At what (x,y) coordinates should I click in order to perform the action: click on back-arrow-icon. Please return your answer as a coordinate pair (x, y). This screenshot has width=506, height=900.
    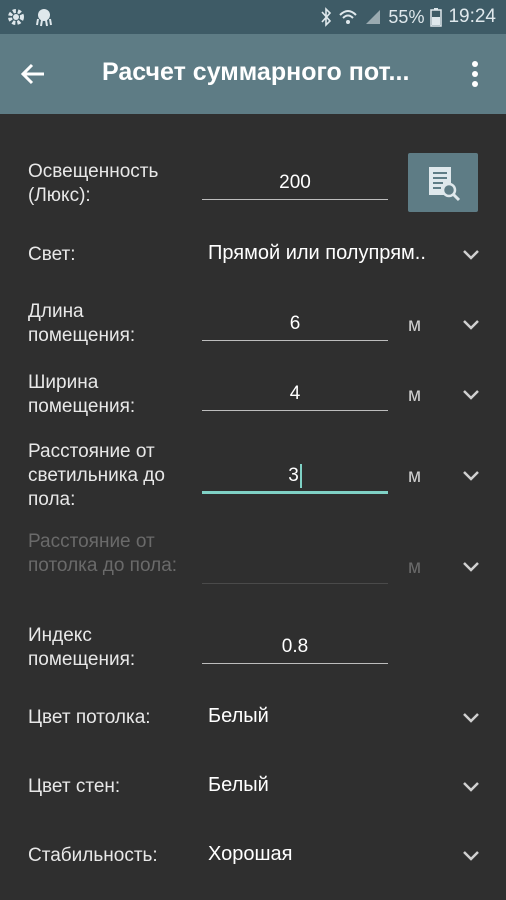
    Looking at the image, I should click on (34, 74).